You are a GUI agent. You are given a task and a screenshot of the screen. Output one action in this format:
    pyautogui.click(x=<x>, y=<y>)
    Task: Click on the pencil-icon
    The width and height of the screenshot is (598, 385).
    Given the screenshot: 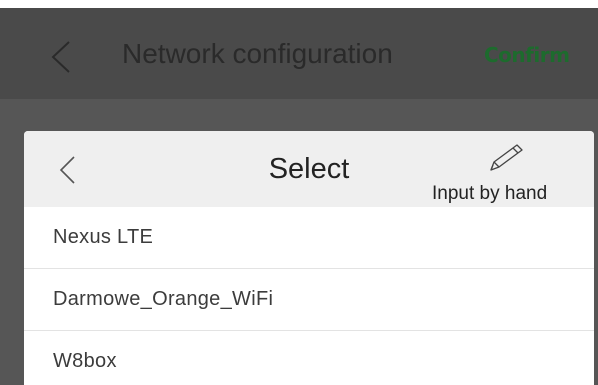 What is the action you would take?
    pyautogui.click(x=507, y=157)
    